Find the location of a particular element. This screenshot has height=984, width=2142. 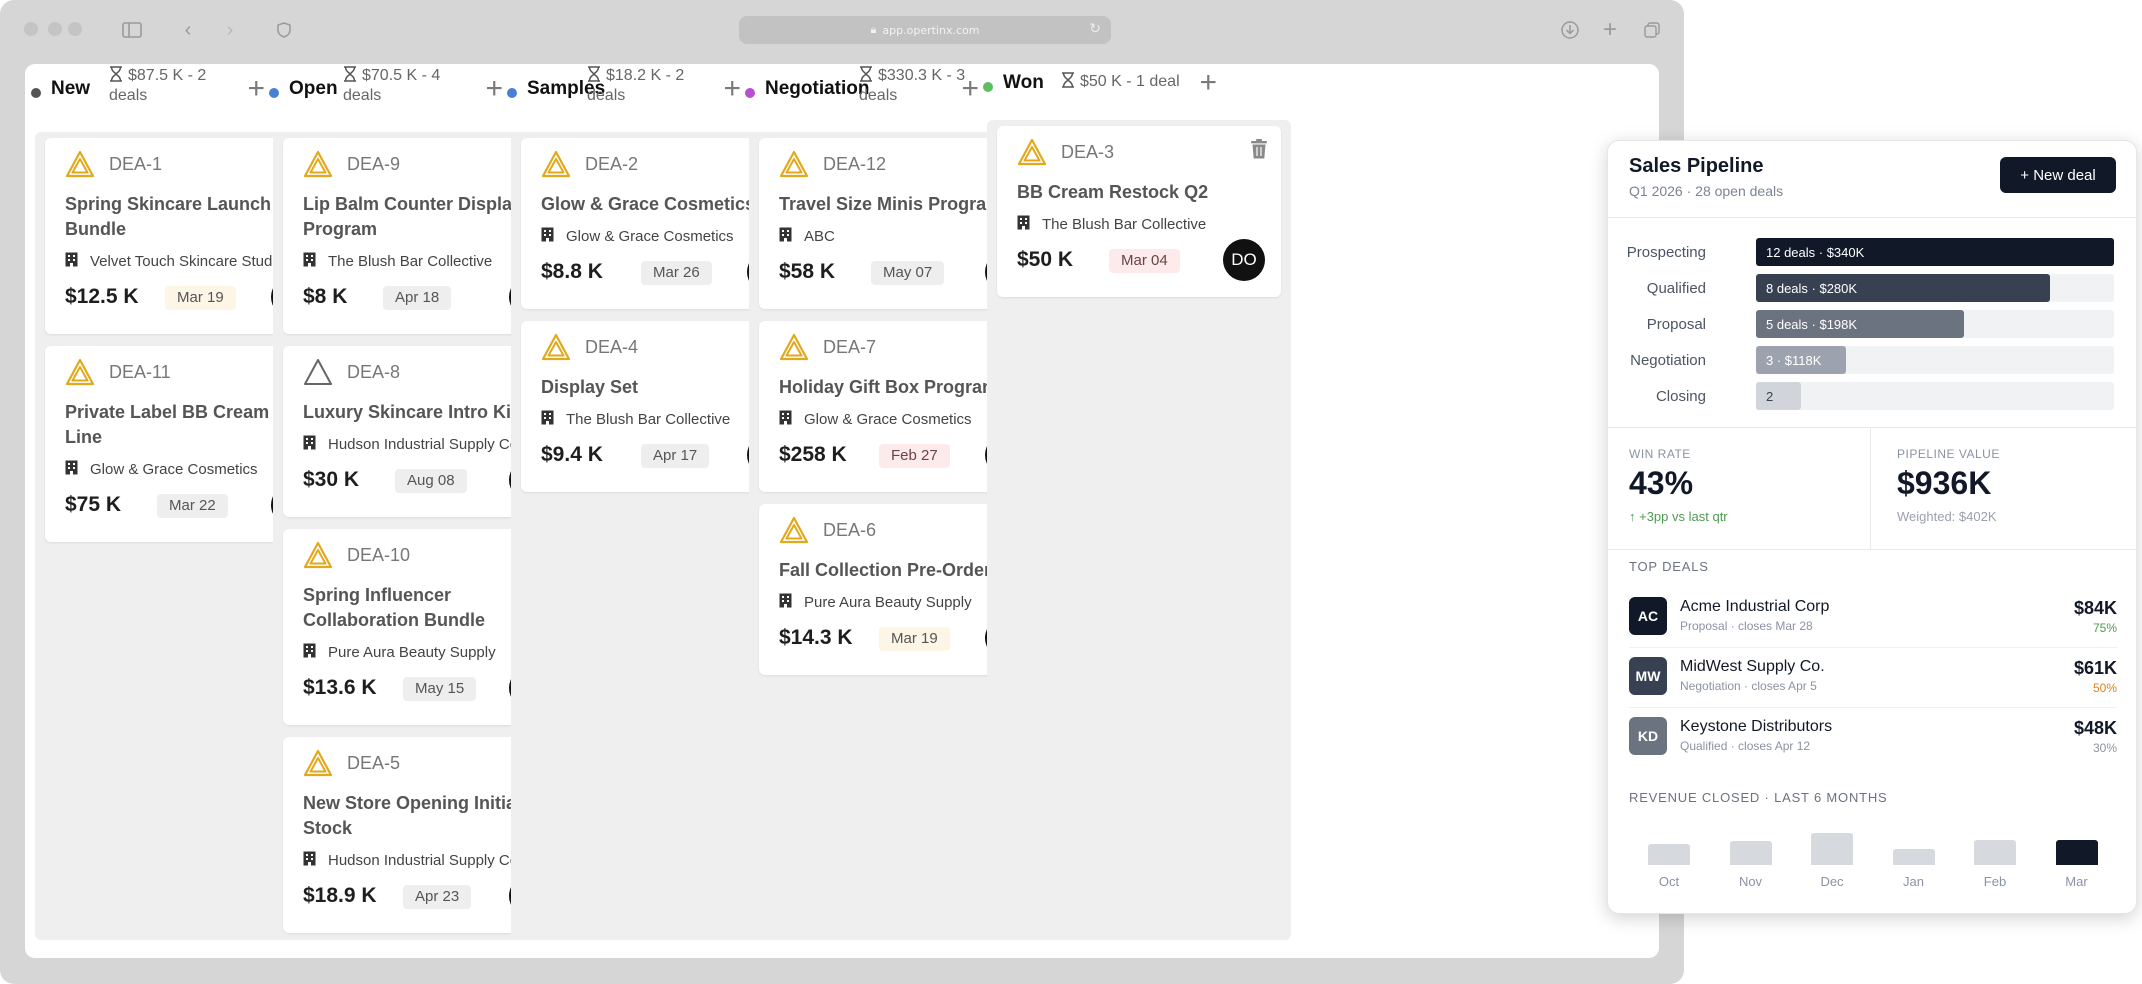

top-deal-meta: Qualified · closes Apr 12 is located at coordinates (1745, 746).